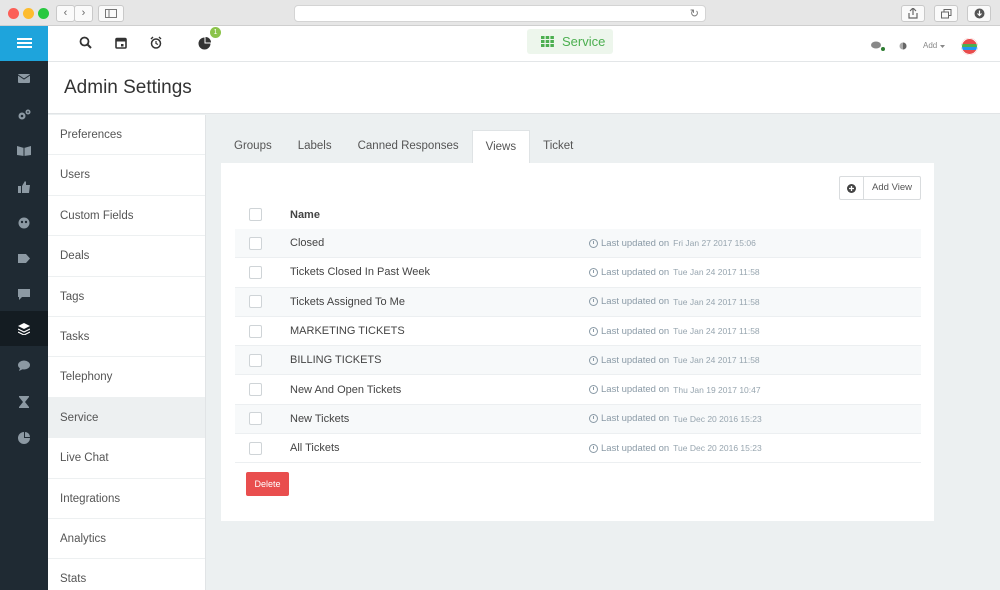 This screenshot has width=1000, height=590. I want to click on tag-icon, so click(24, 258).